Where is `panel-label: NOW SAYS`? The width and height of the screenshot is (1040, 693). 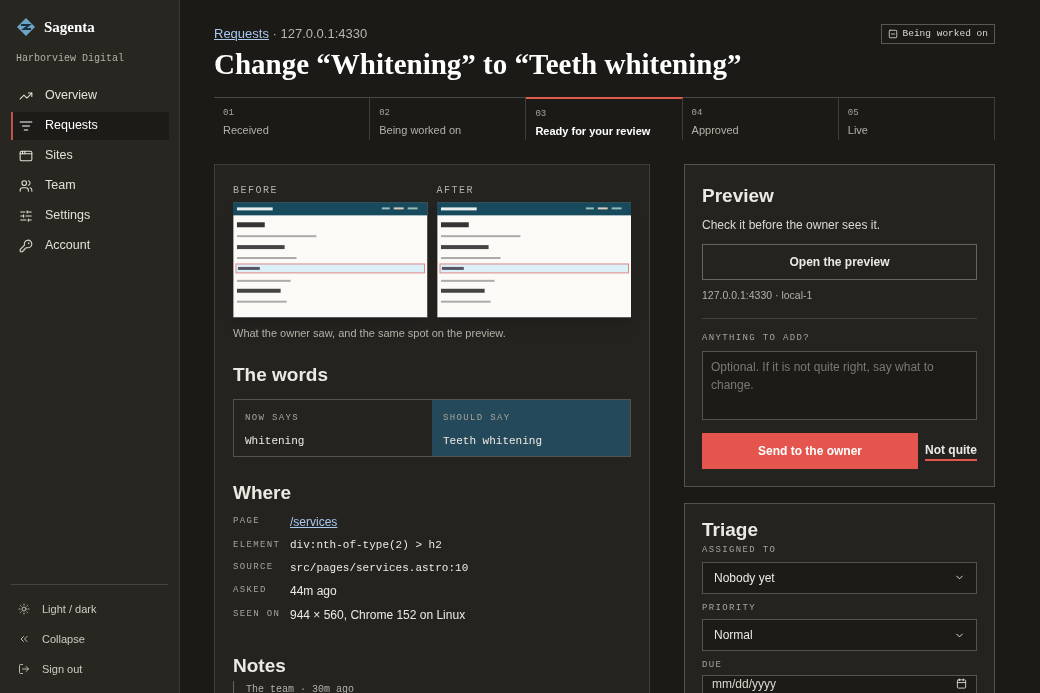
panel-label: NOW SAYS is located at coordinates (272, 418).